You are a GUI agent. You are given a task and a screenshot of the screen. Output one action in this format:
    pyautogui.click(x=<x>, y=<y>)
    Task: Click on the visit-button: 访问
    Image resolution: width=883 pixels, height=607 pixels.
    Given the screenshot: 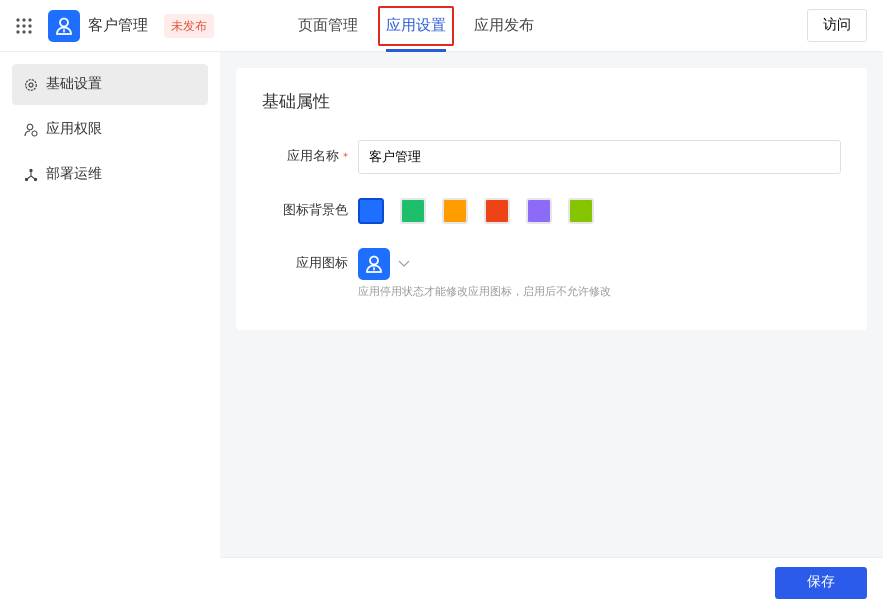 What is the action you would take?
    pyautogui.click(x=837, y=25)
    